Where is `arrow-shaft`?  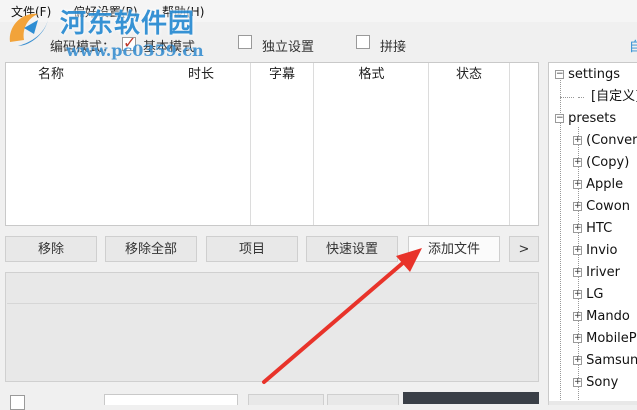 arrow-shaft is located at coordinates (334, 322).